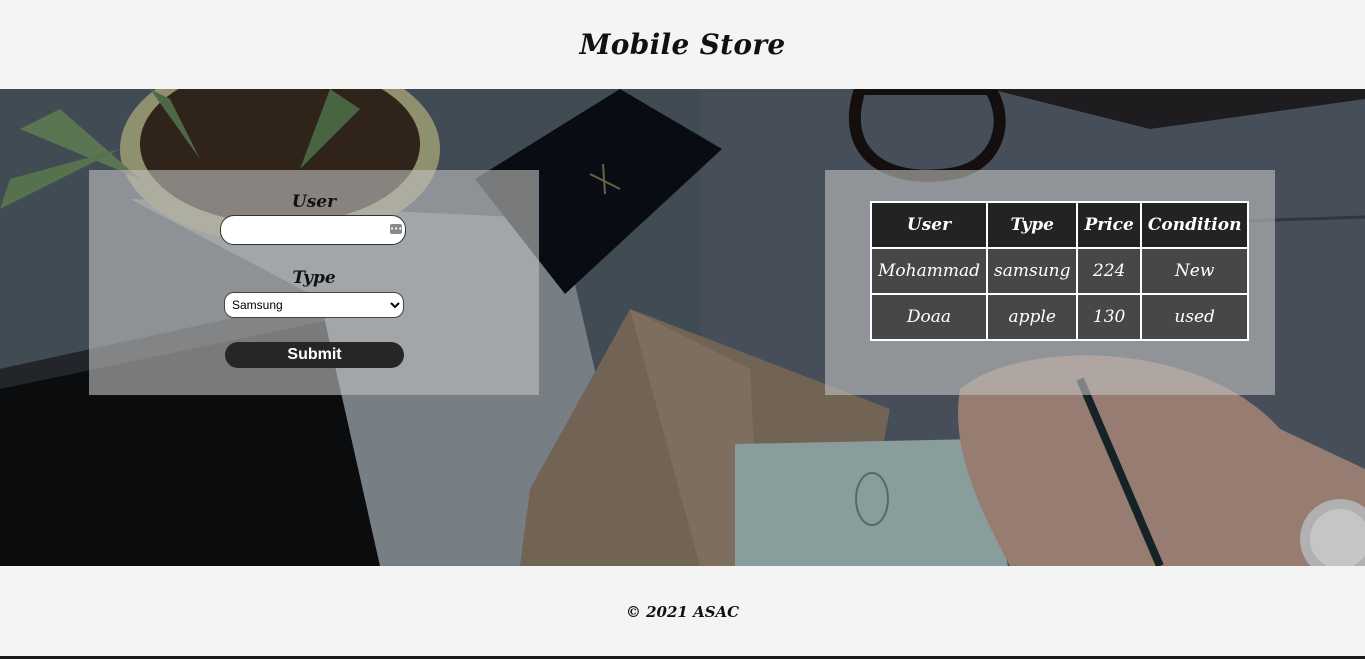  What do you see at coordinates (1194, 317) in the screenshot?
I see `cell-condition: used` at bounding box center [1194, 317].